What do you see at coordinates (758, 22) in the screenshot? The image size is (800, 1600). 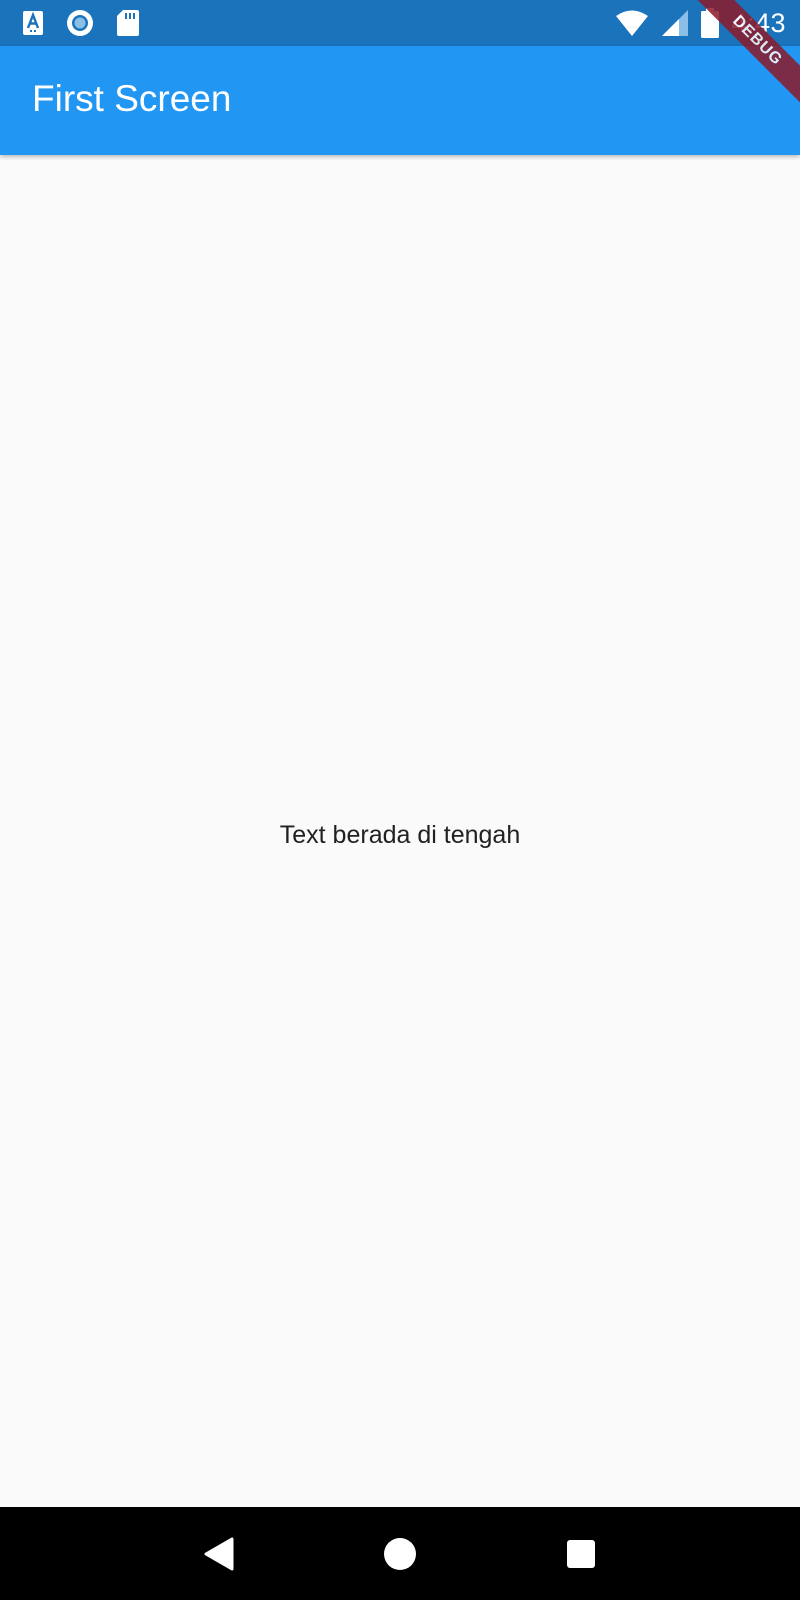 I see `status-time: 4:43` at bounding box center [758, 22].